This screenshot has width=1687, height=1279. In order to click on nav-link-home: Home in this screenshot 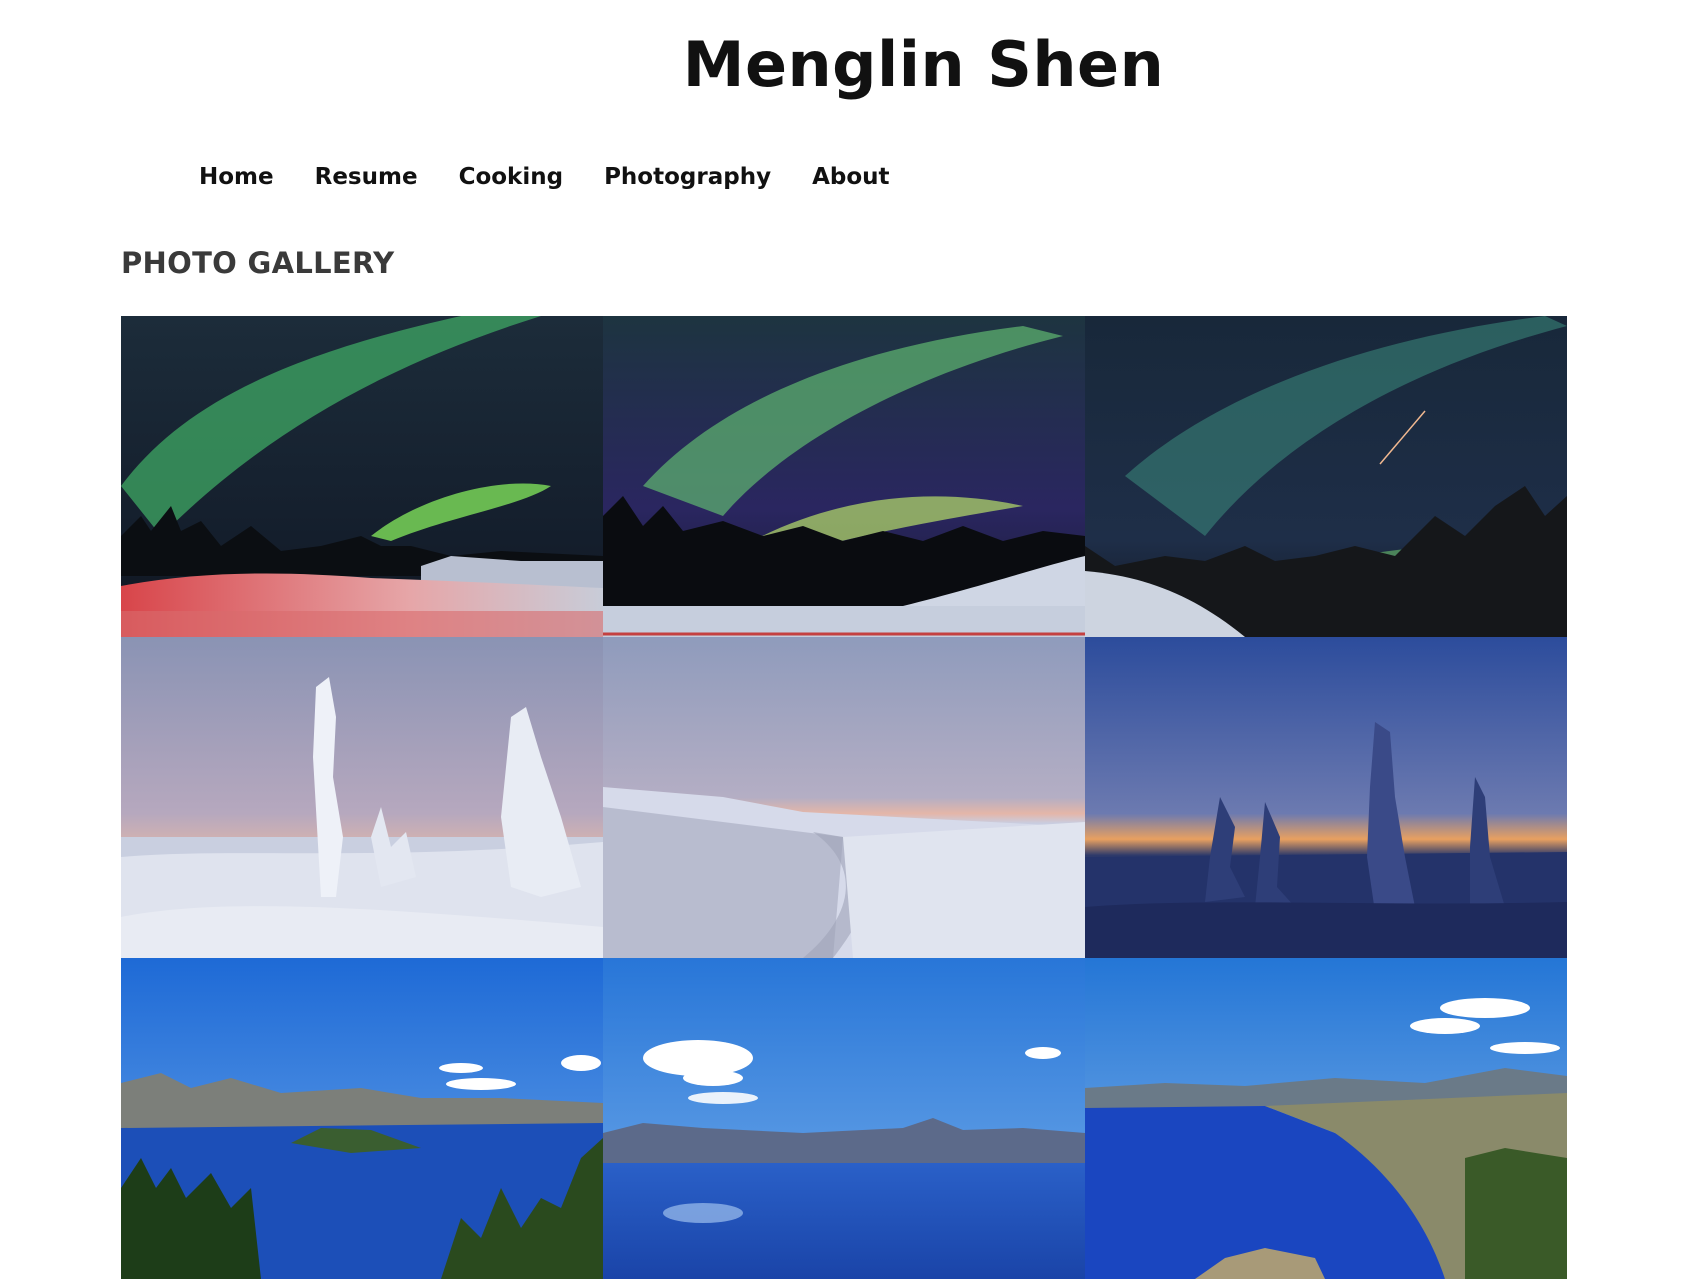, I will do `click(236, 177)`.